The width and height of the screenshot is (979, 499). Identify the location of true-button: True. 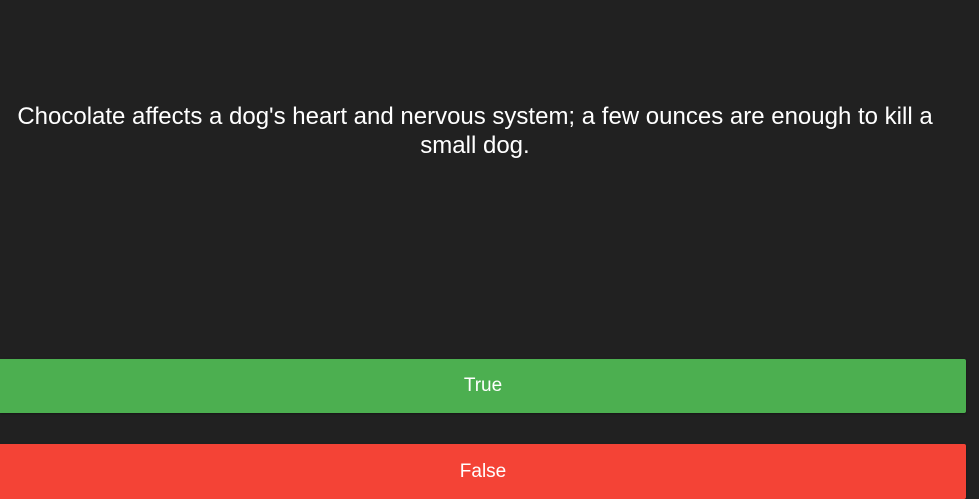
(483, 386).